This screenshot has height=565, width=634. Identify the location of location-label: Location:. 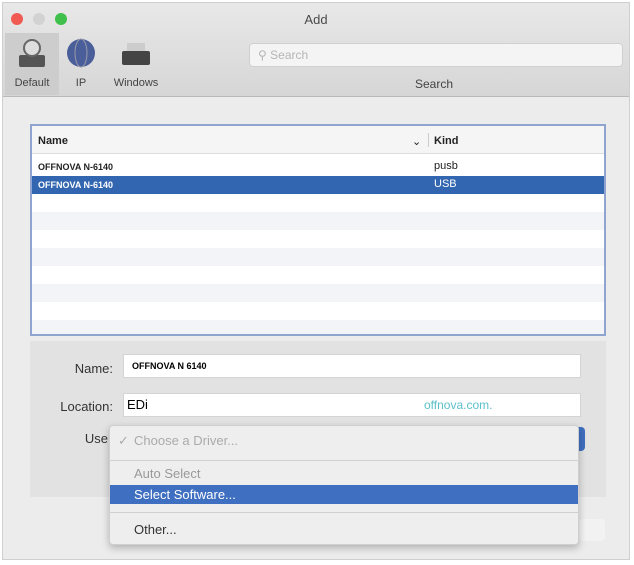
(86, 406).